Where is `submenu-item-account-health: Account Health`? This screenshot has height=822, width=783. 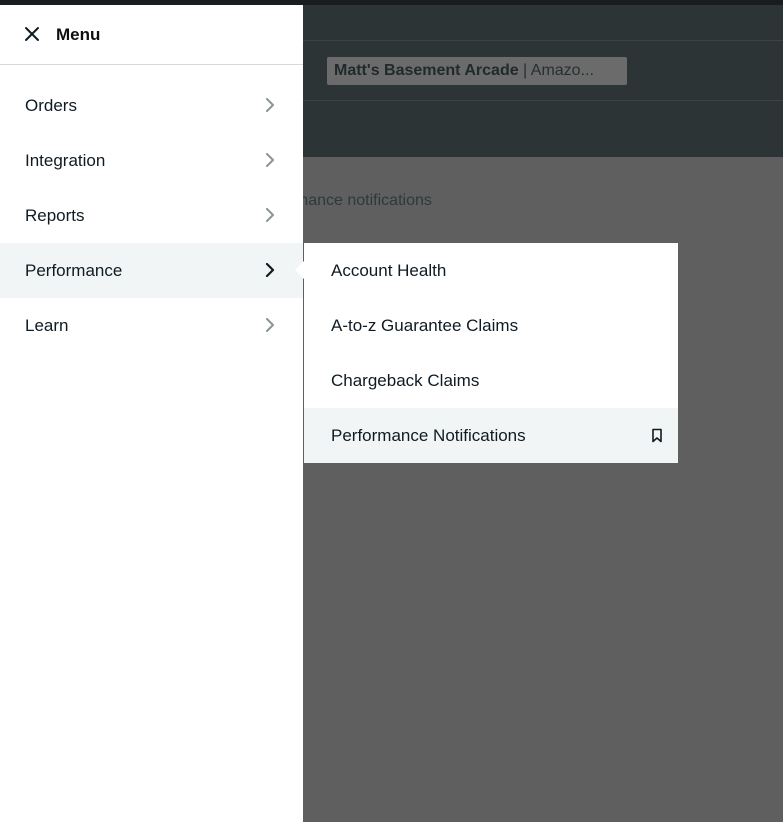
submenu-item-account-health: Account Health is located at coordinates (491, 270).